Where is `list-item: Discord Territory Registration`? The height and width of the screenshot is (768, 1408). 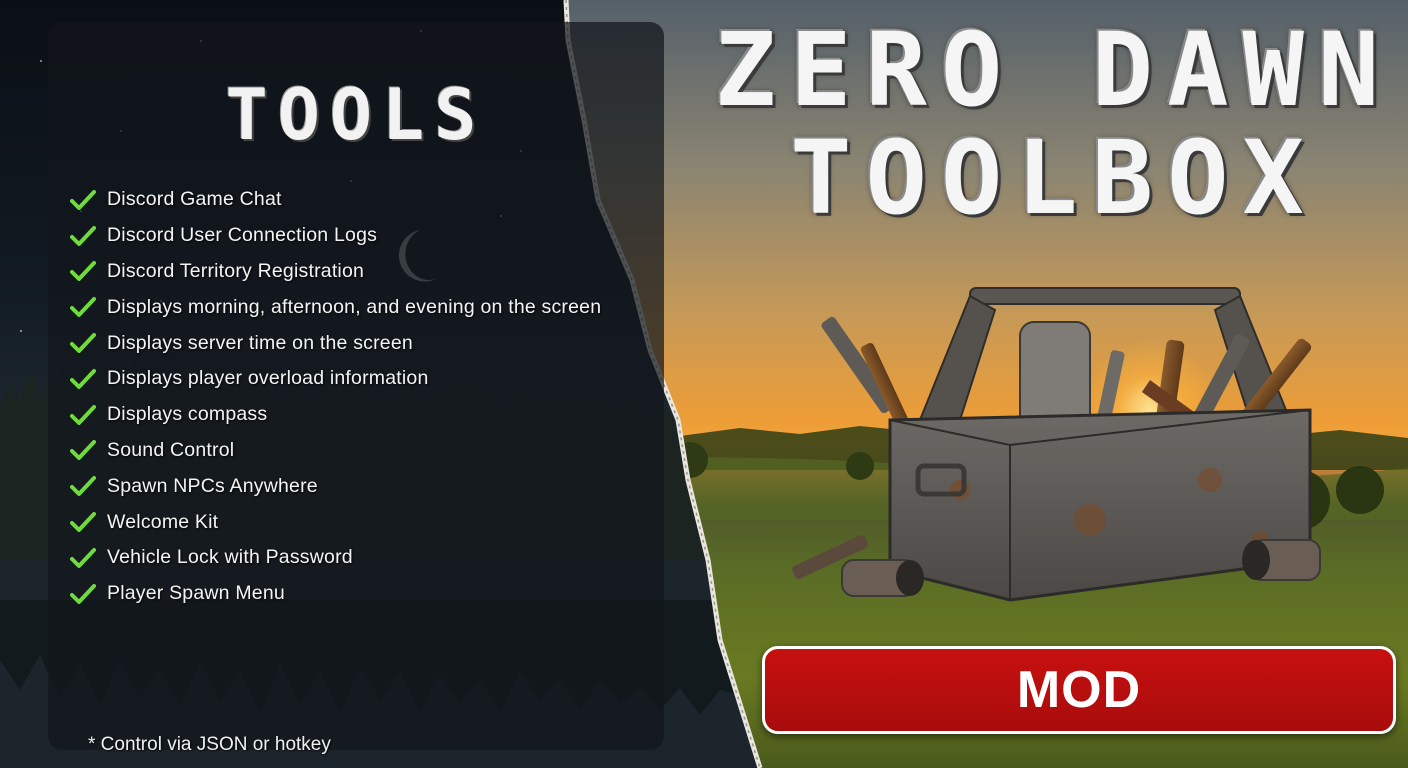 list-item: Discord Territory Registration is located at coordinates (335, 272).